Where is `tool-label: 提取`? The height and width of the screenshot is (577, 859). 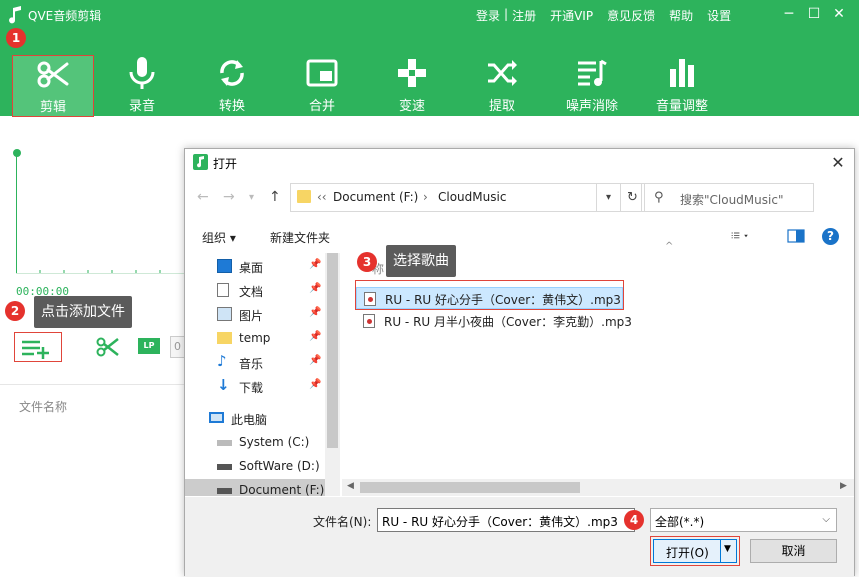
tool-label: 提取 is located at coordinates (501, 106).